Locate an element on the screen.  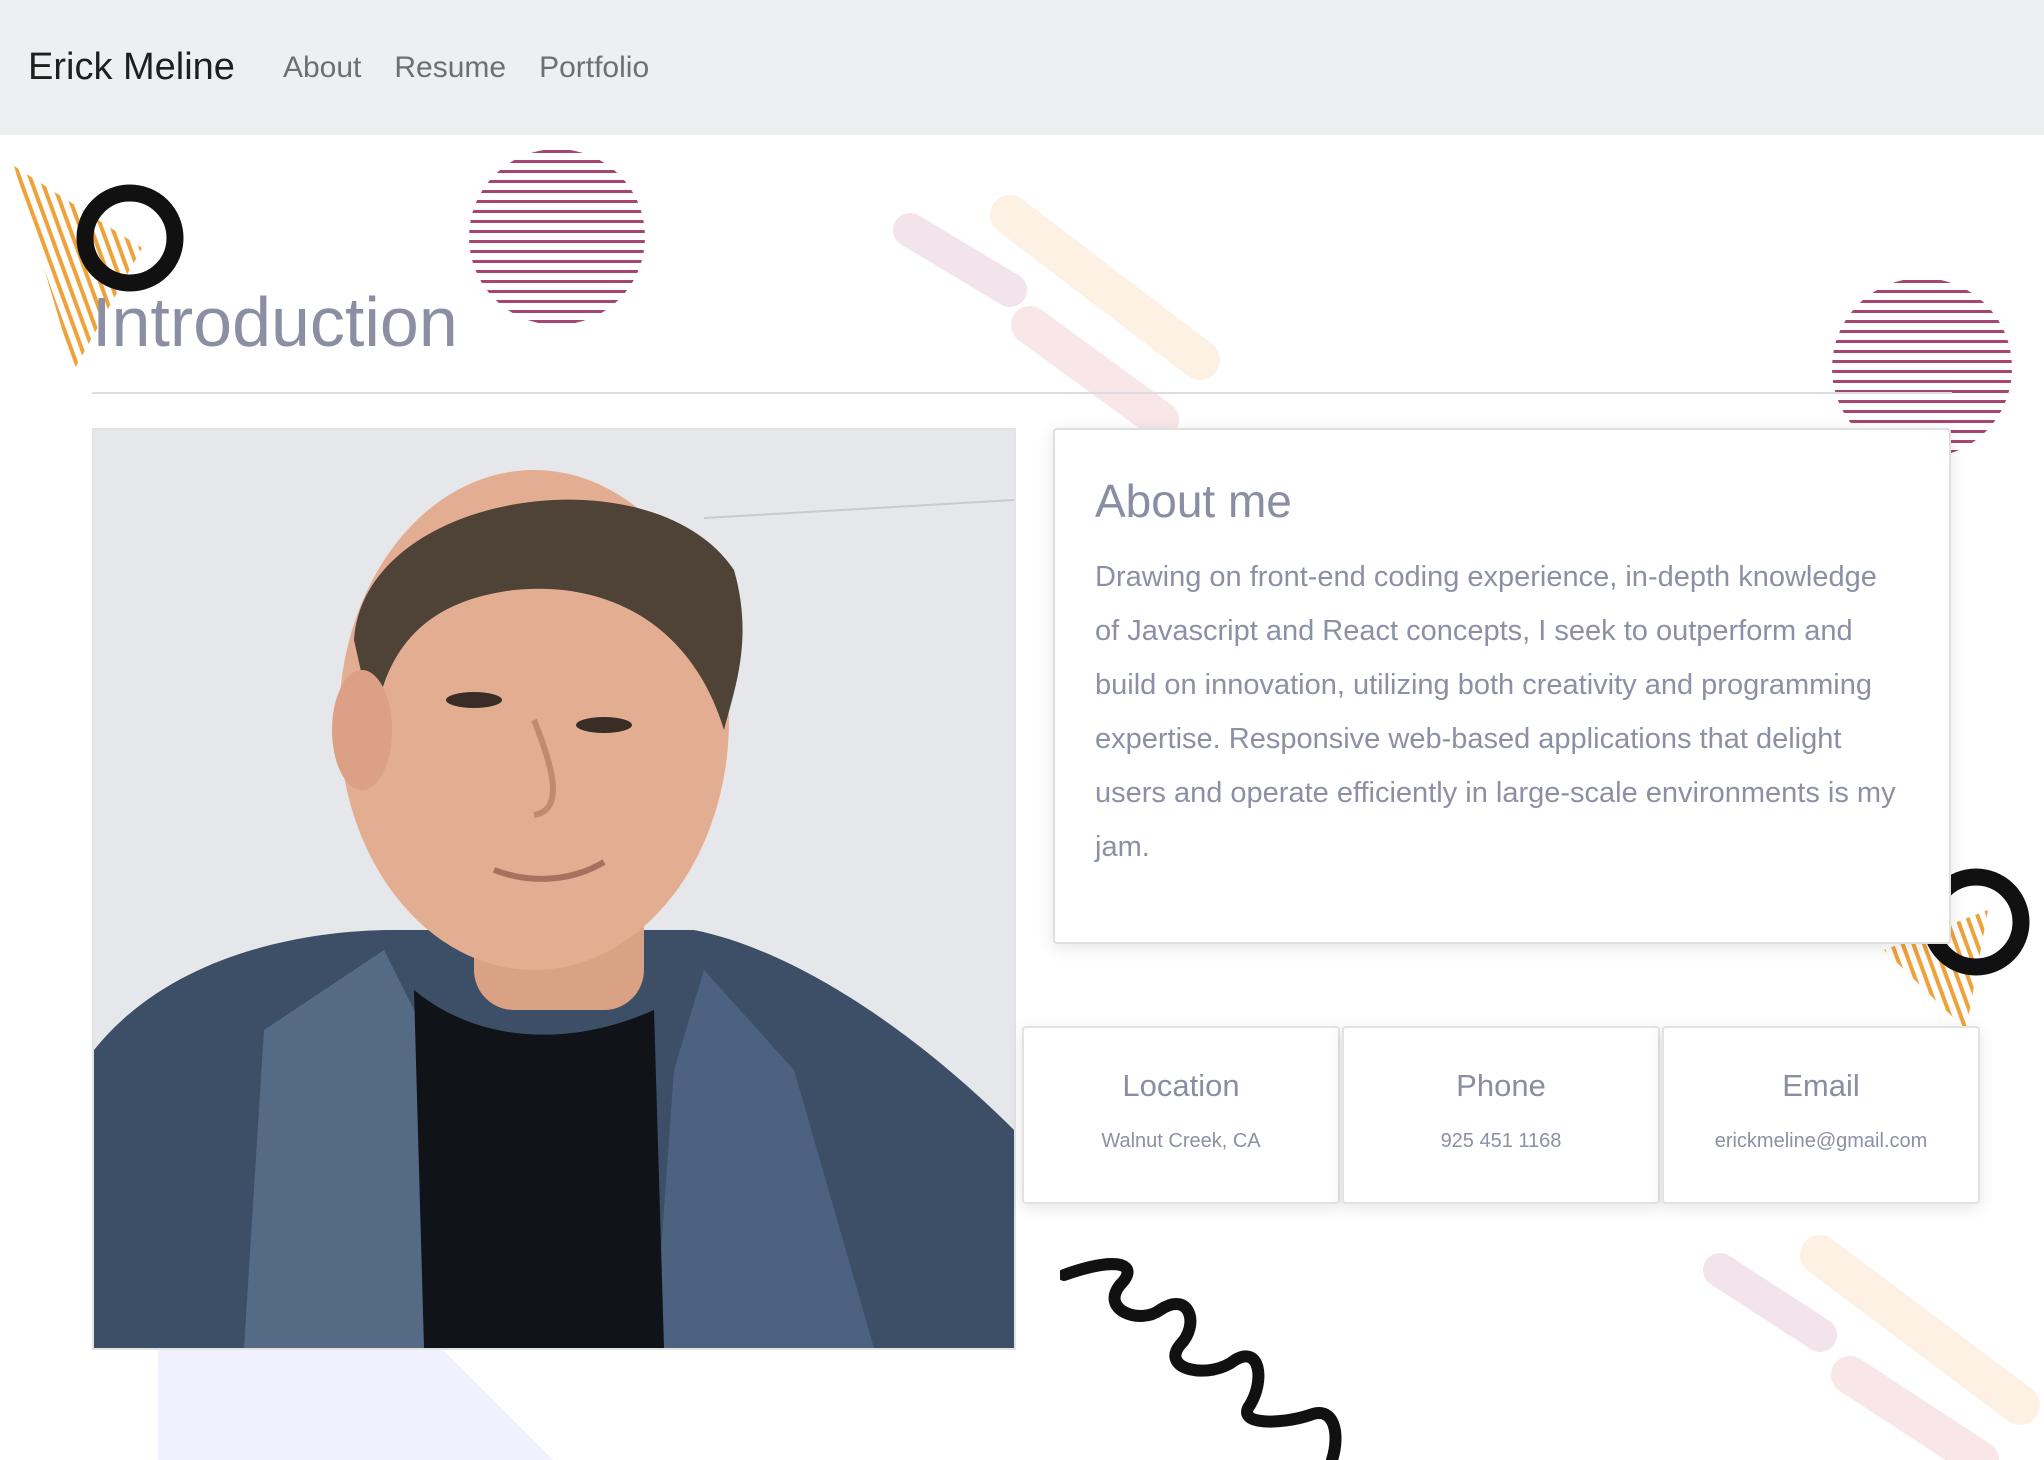
brand-link: Erick Meline is located at coordinates (131, 67).